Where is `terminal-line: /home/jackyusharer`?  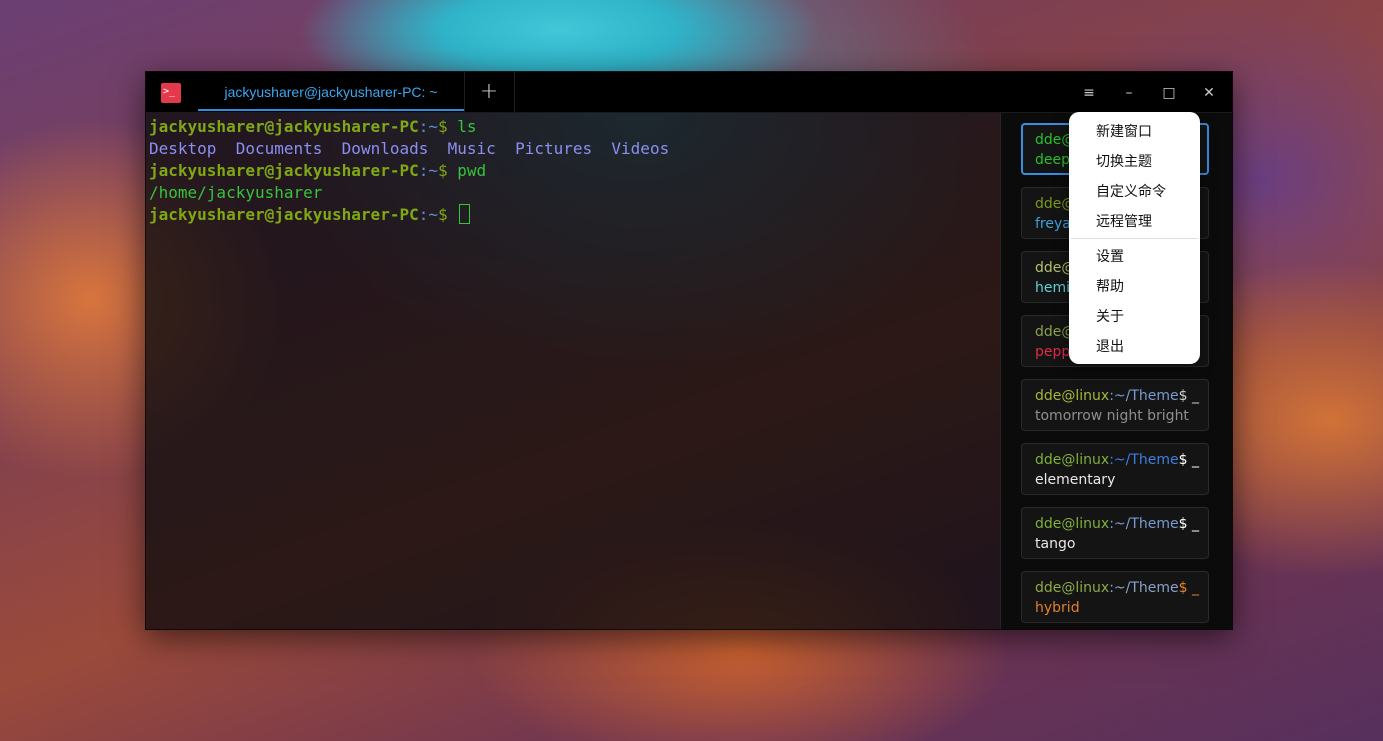 terminal-line: /home/jackyusharer is located at coordinates (236, 192).